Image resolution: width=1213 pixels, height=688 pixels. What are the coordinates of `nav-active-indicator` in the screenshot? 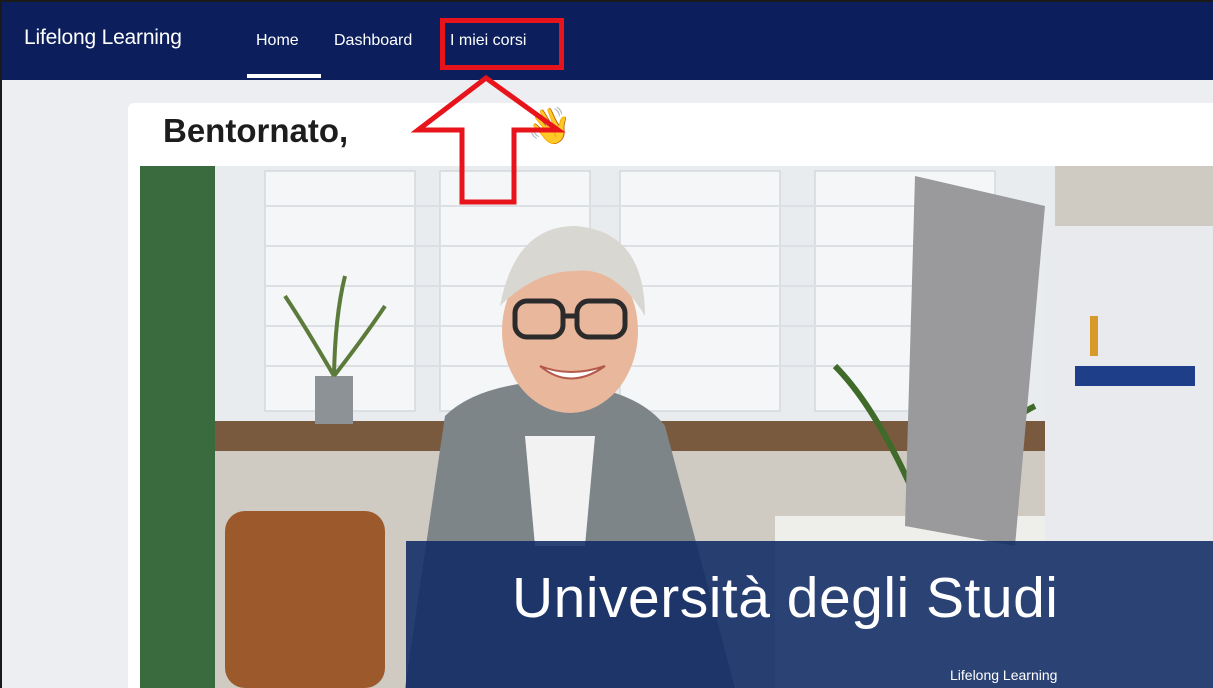 It's located at (284, 76).